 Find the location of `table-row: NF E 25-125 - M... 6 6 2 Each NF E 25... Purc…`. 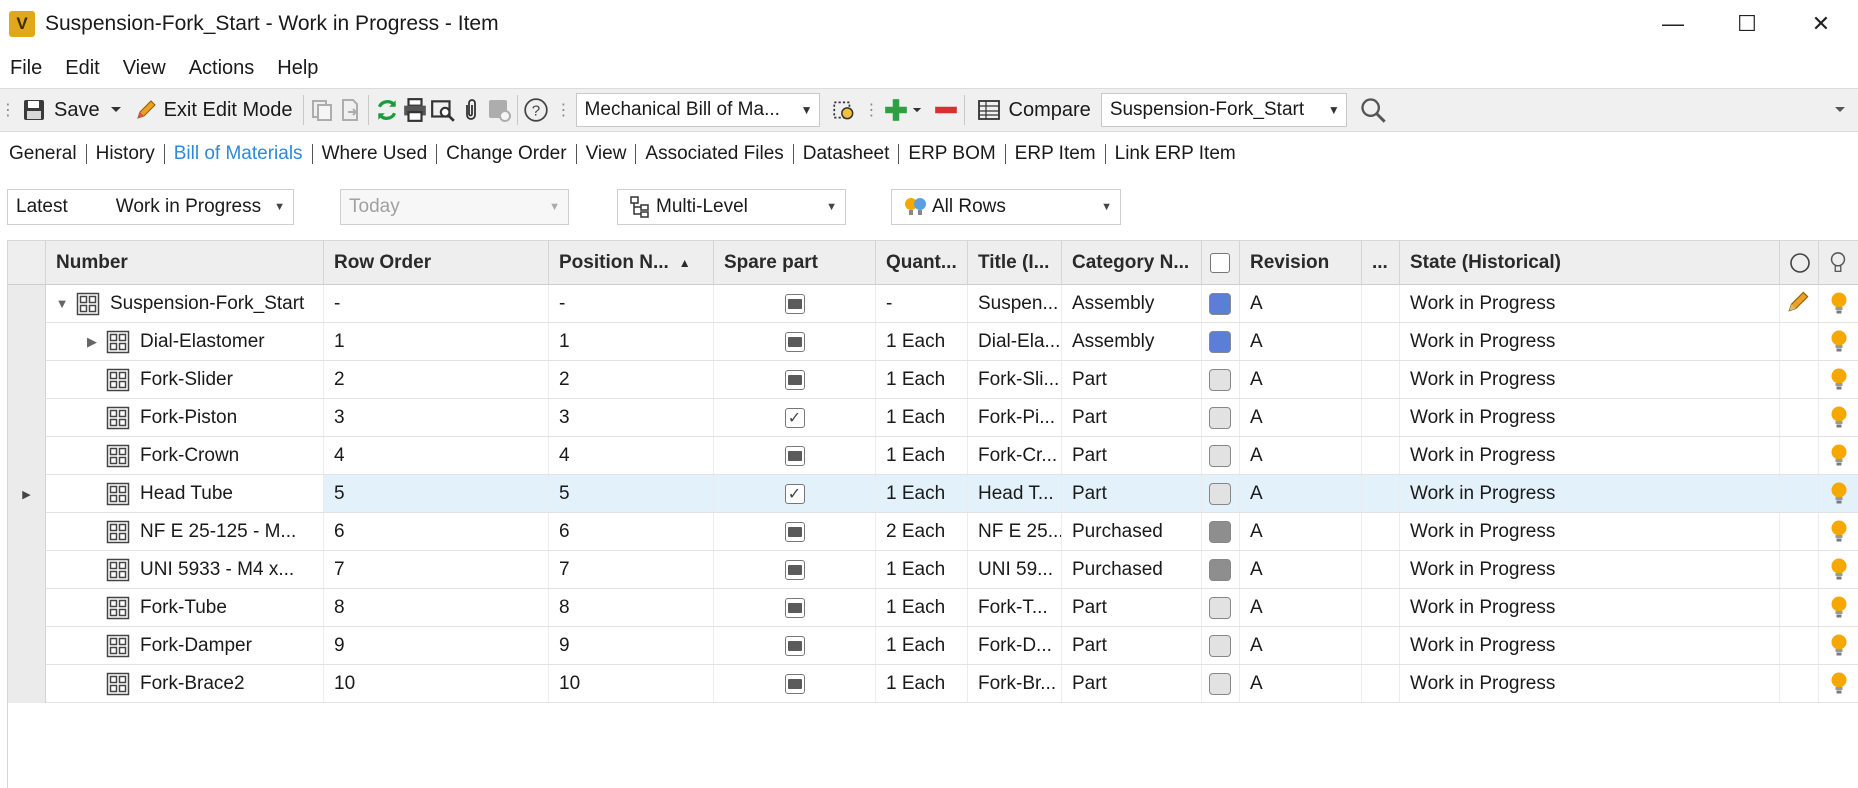

table-row: NF E 25-125 - M... 6 6 2 Each NF E 25... Purc… is located at coordinates (933, 532).